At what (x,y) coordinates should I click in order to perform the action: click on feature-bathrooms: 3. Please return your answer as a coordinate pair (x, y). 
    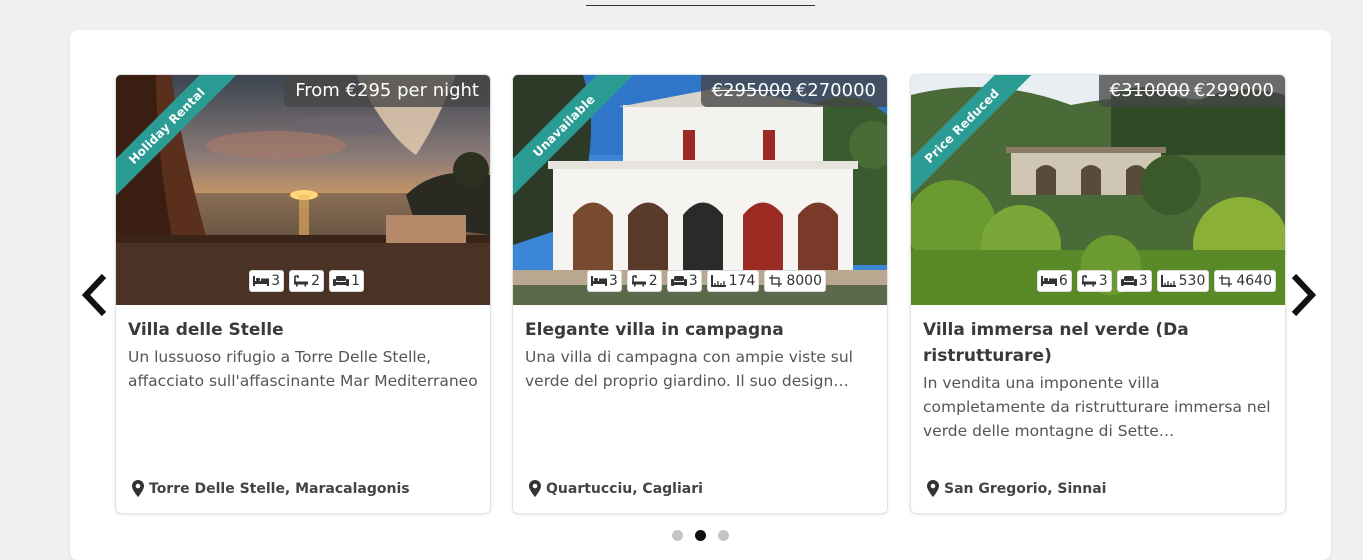
    Looking at the image, I should click on (1094, 281).